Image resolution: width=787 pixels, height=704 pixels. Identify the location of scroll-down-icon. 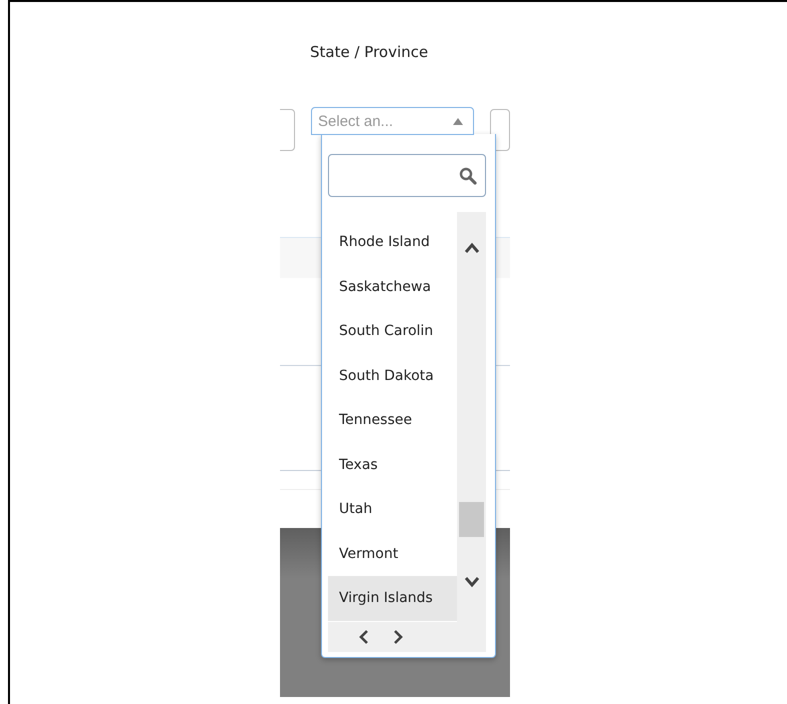
(472, 582).